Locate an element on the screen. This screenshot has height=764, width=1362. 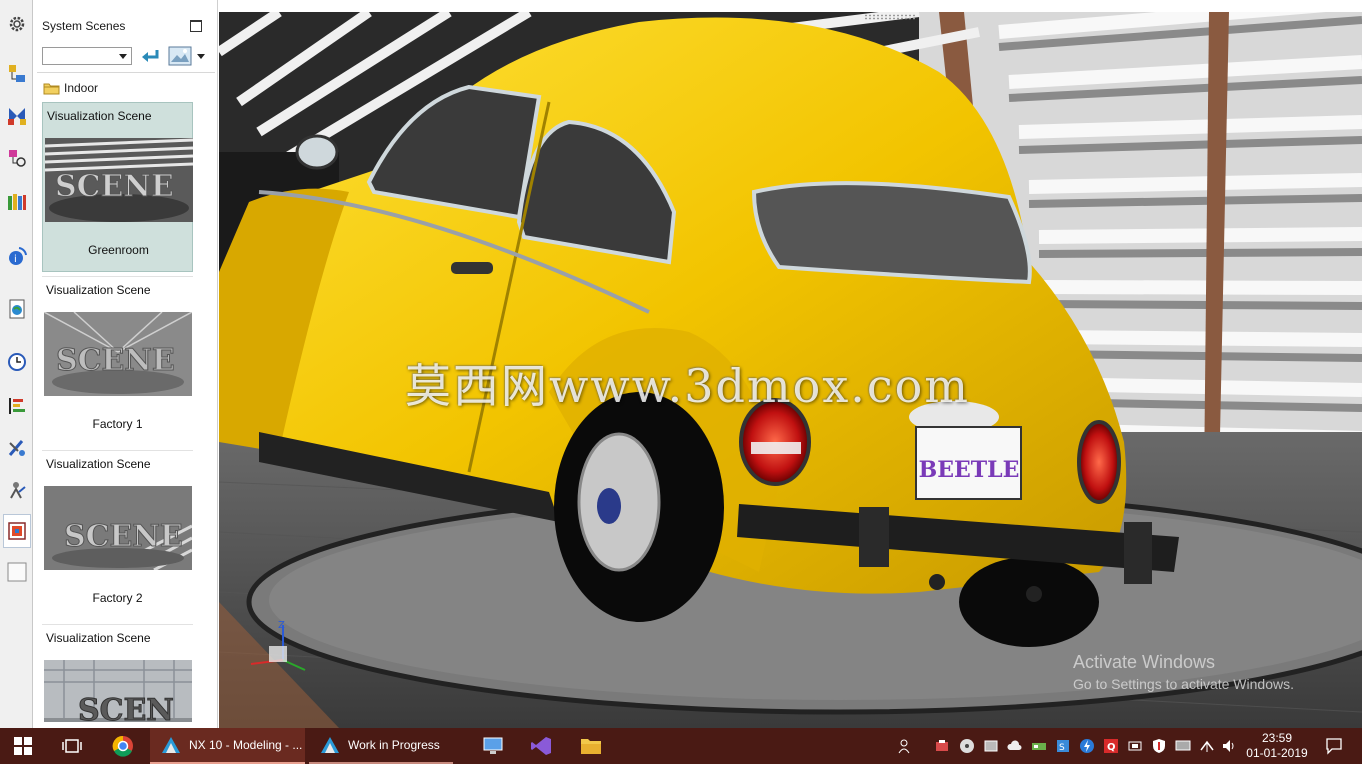
start-button is located at coordinates (23, 746).